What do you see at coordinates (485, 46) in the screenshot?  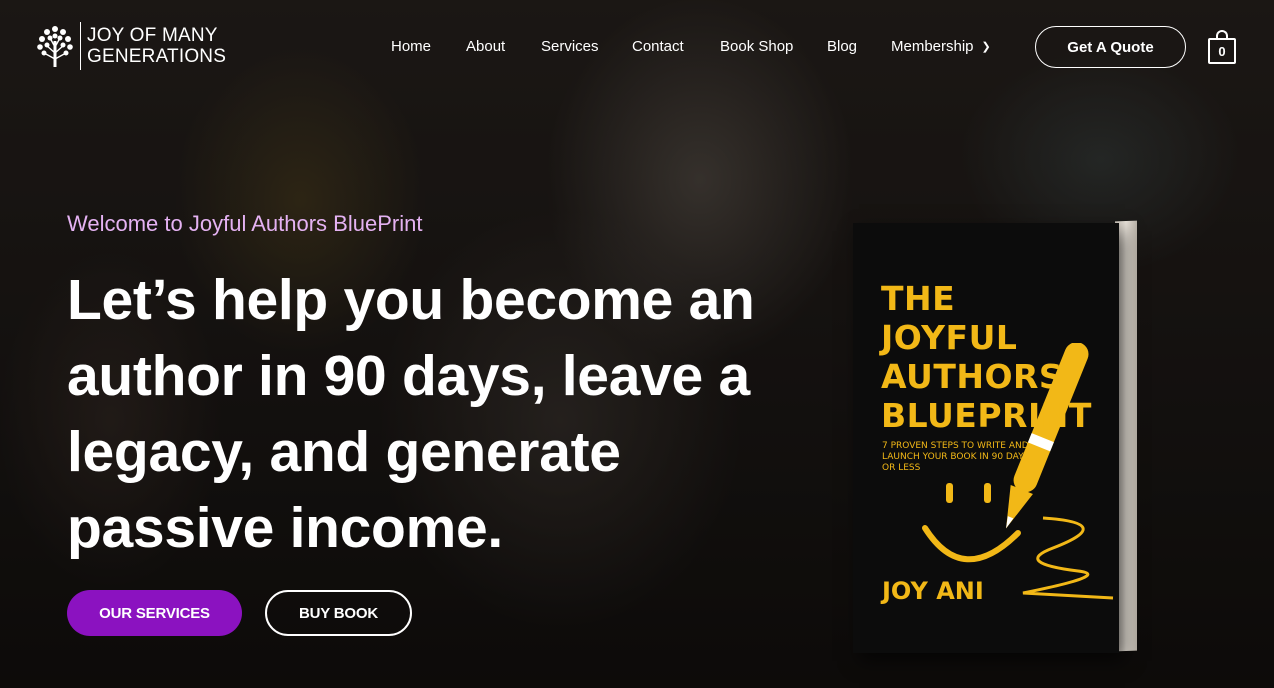 I see `nav-item-about: About` at bounding box center [485, 46].